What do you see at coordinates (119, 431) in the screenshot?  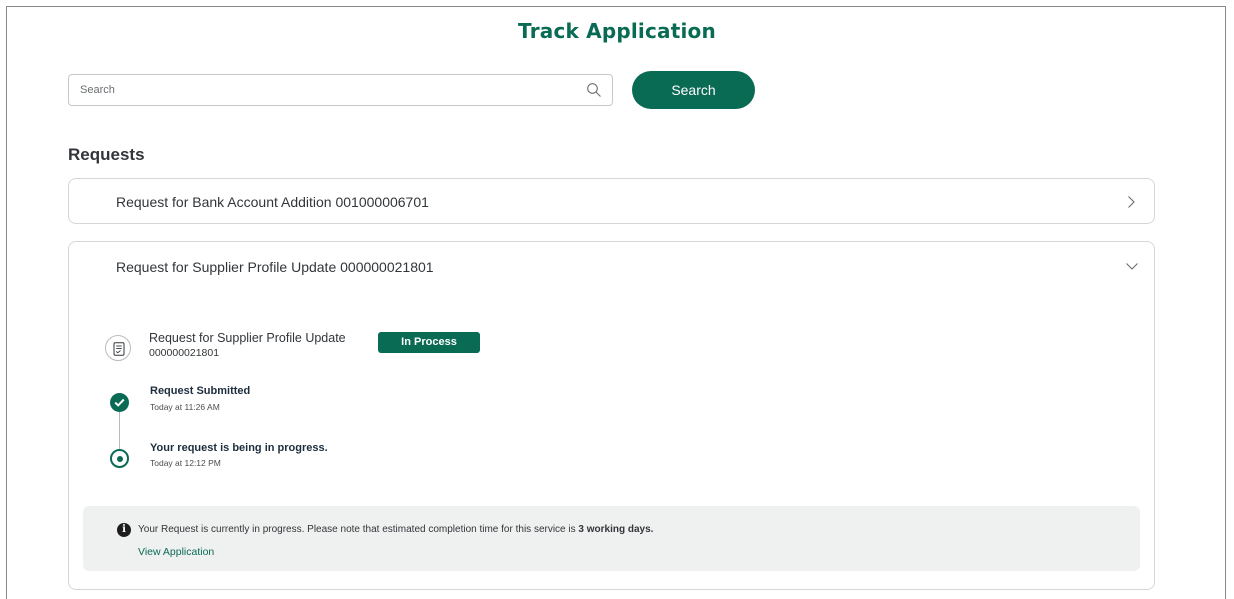 I see `timeline-connector` at bounding box center [119, 431].